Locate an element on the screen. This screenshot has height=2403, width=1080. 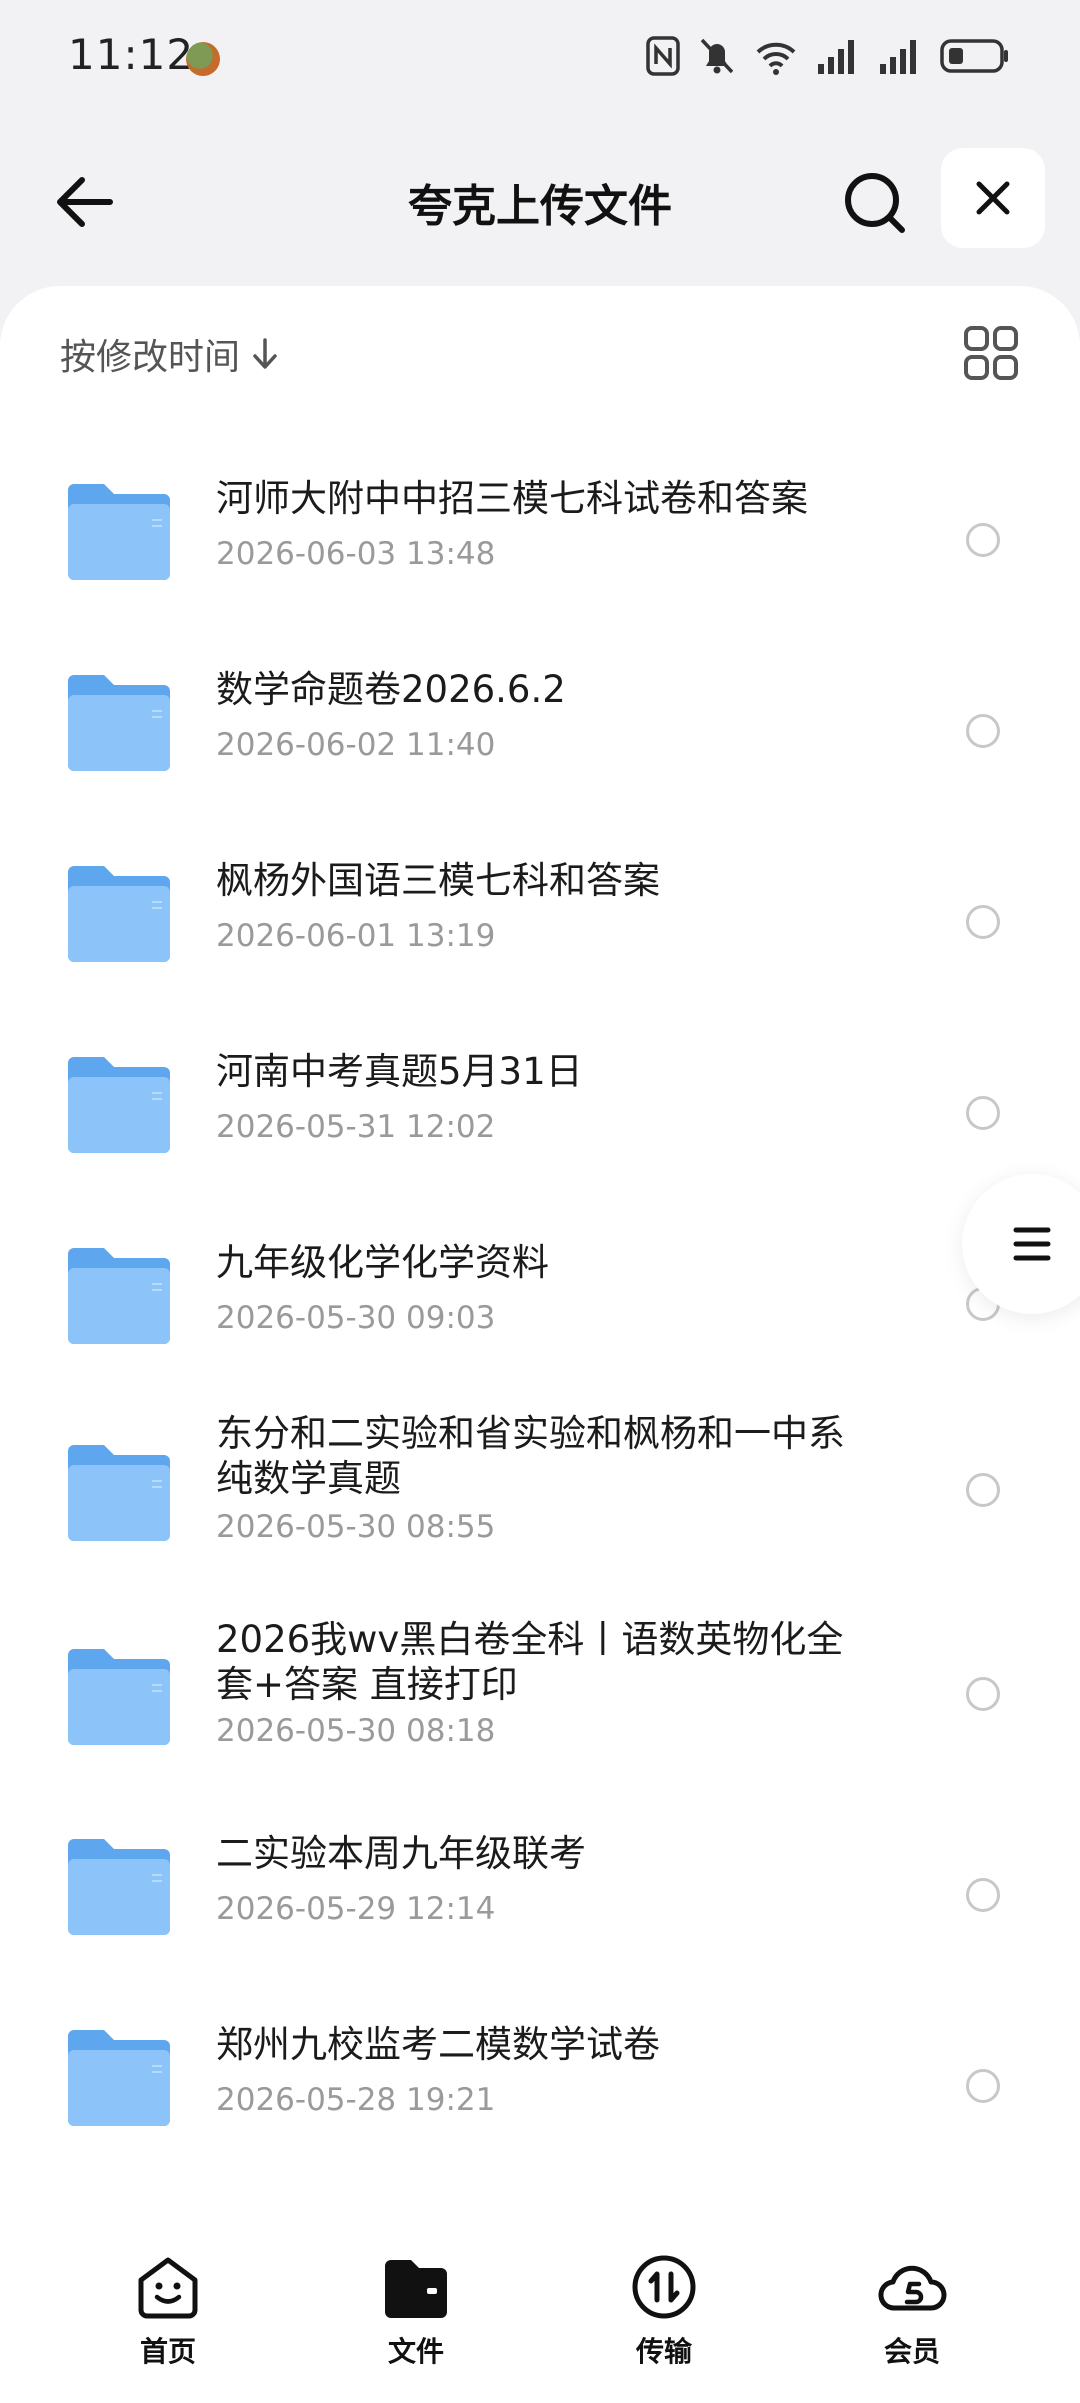
menu-icon is located at coordinates (1032, 1244).